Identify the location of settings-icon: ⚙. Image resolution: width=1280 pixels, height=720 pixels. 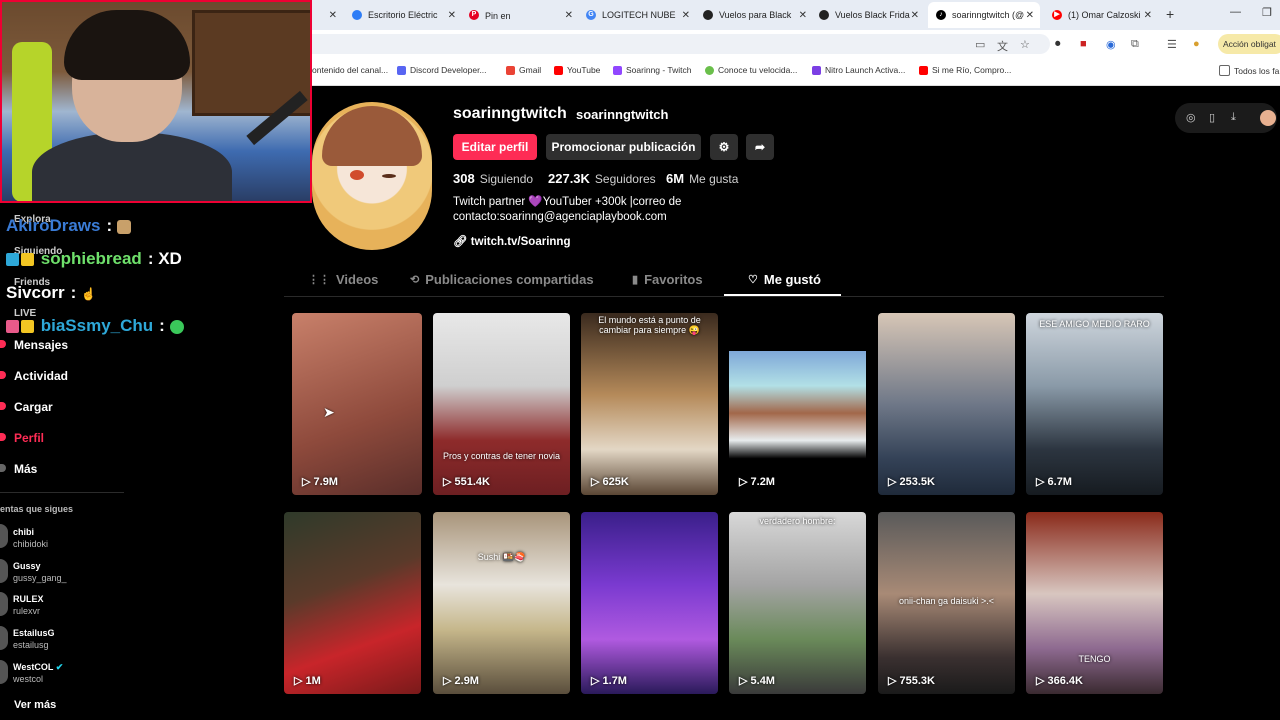
(724, 147).